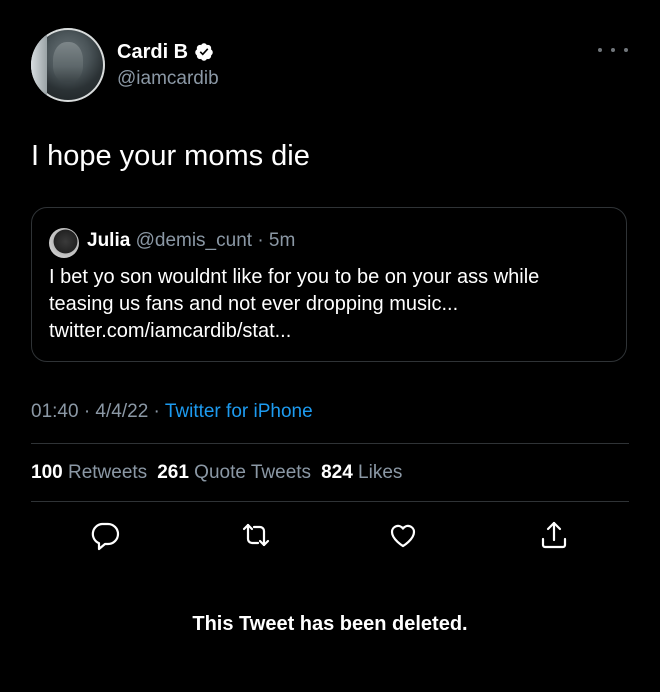  I want to click on tweet-source-link: Twitter for iPhone, so click(239, 411).